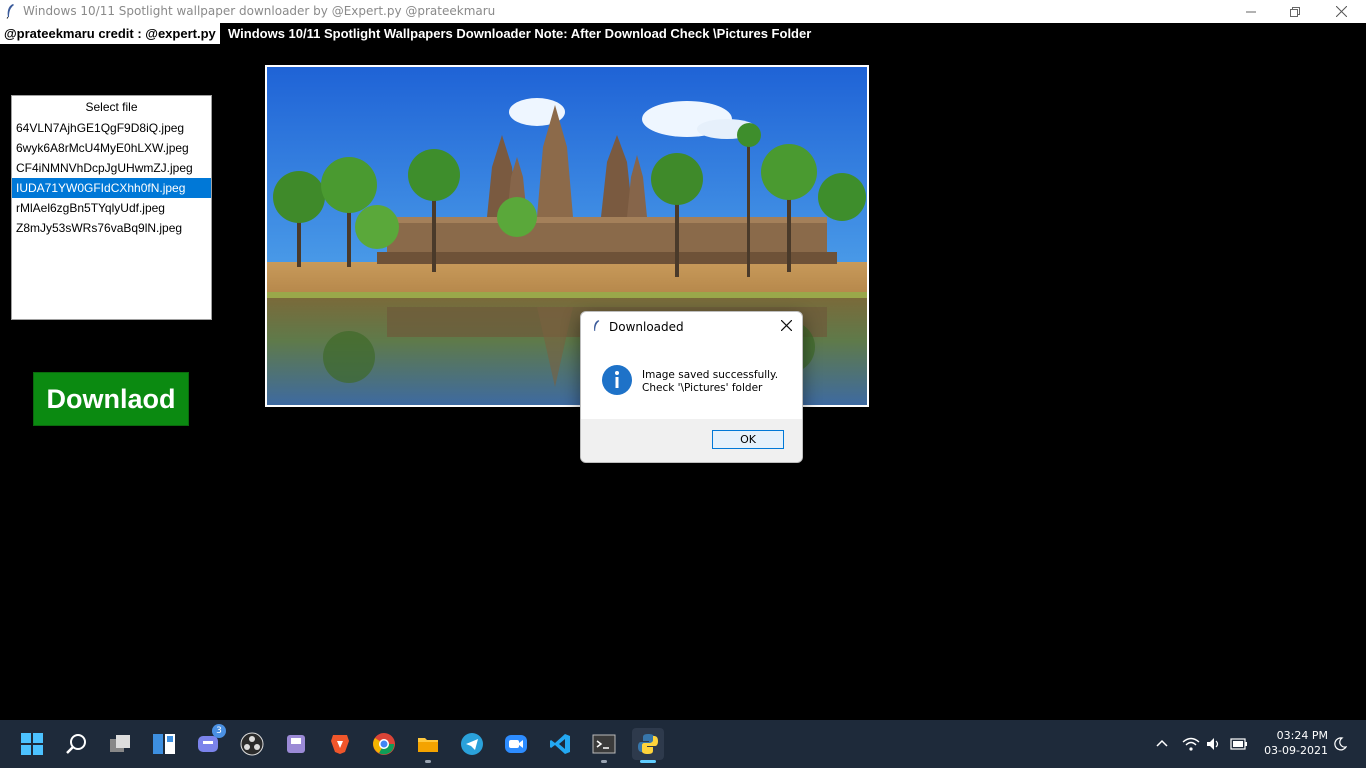  I want to click on widgets-icon, so click(164, 744).